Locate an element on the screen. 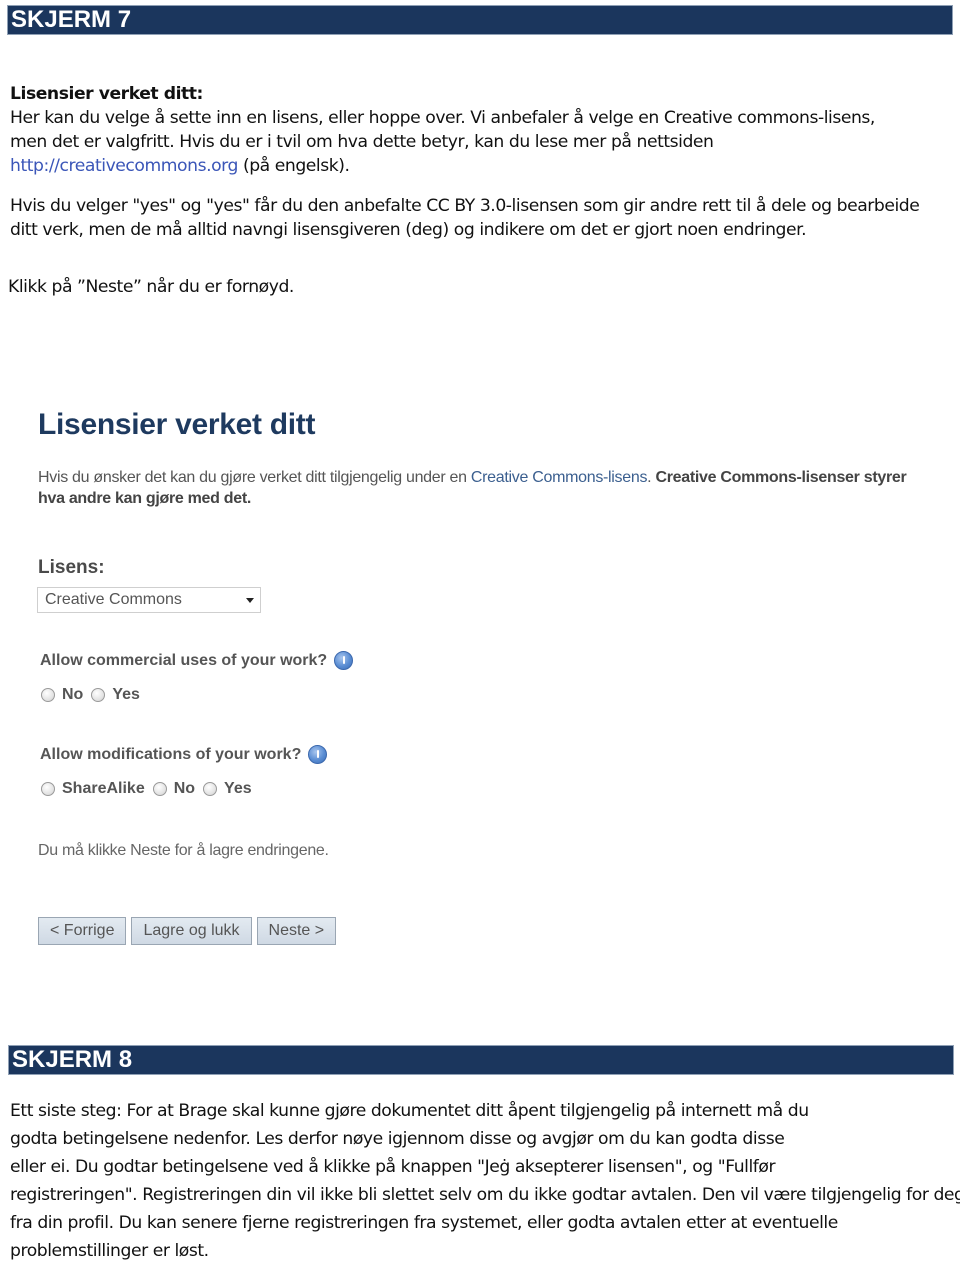 The height and width of the screenshot is (1261, 960). radio-modifications-yes: Yes is located at coordinates (227, 789).